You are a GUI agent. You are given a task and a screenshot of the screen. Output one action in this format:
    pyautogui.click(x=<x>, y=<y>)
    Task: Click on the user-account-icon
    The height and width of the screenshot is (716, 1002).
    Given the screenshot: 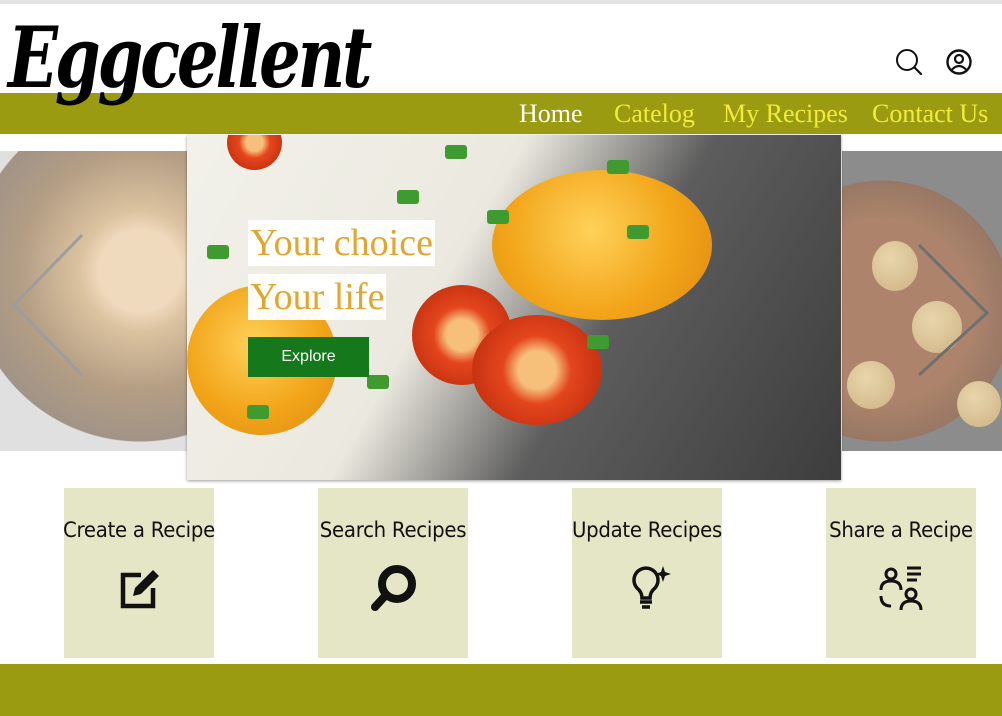 What is the action you would take?
    pyautogui.click(x=959, y=62)
    